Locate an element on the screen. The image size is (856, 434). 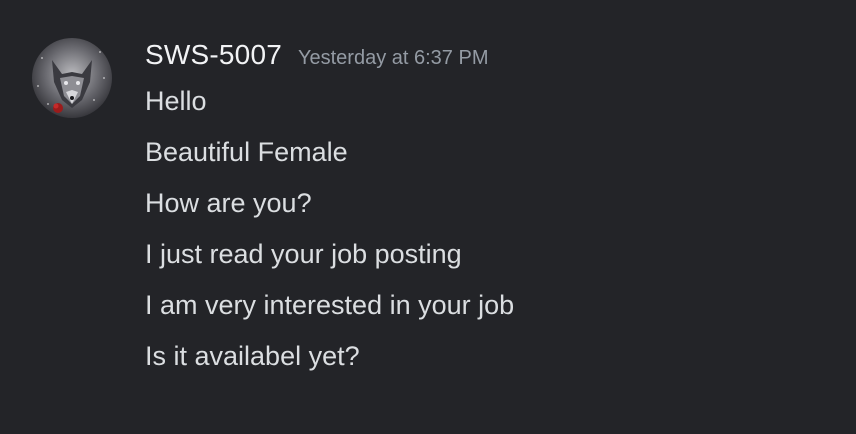
message-timestamp: Yesterday at 6:37 PM is located at coordinates (393, 58).